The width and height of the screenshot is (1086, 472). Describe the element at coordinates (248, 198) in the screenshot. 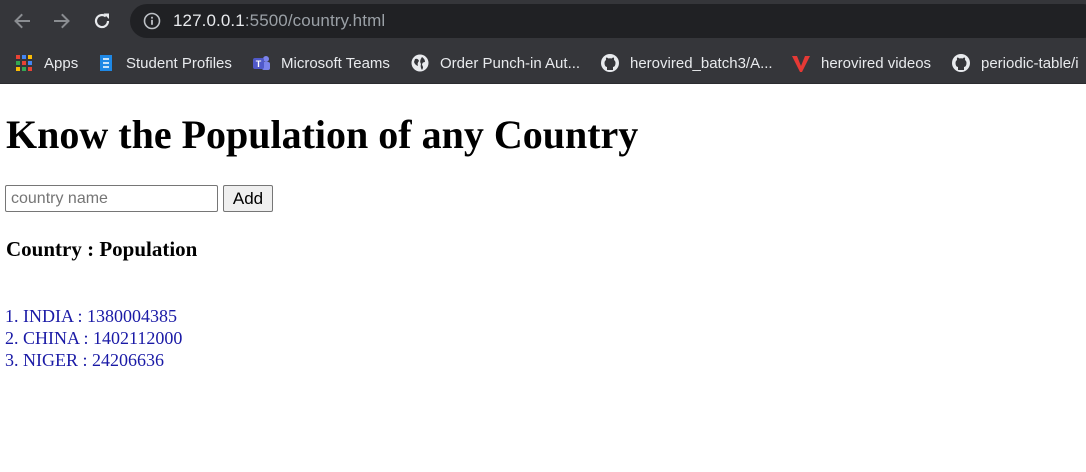

I see `add-button: Add` at that location.